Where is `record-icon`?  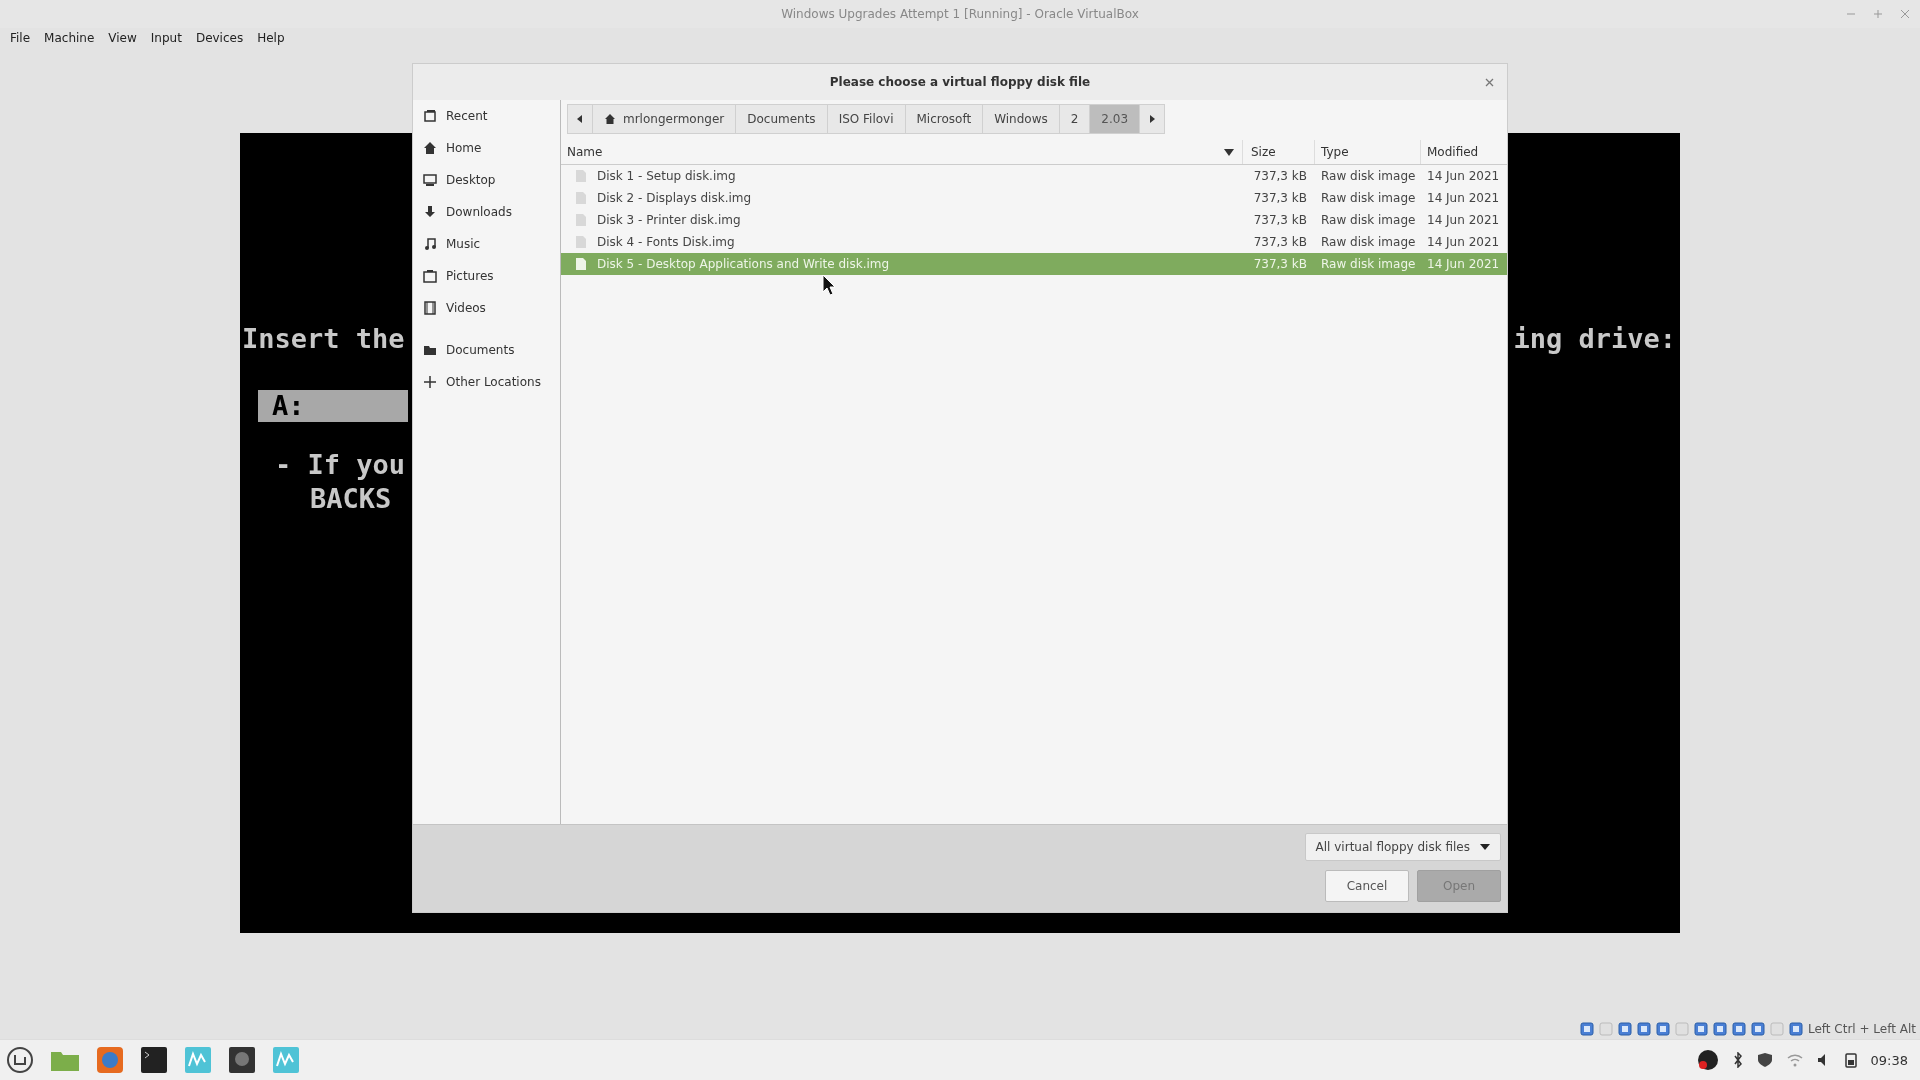
record-icon is located at coordinates (1707, 1060).